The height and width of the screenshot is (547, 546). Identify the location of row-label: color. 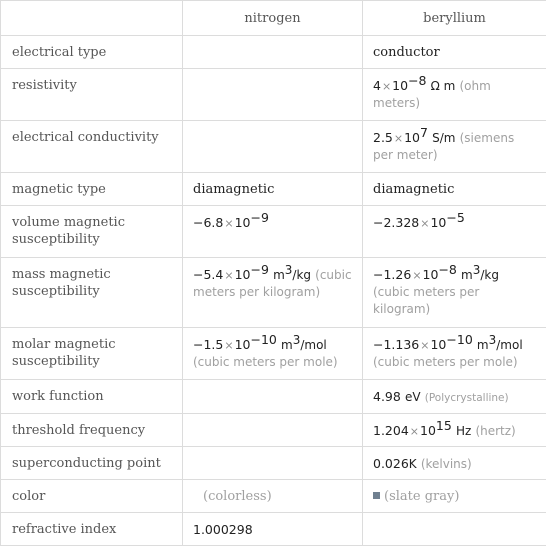
(91, 496).